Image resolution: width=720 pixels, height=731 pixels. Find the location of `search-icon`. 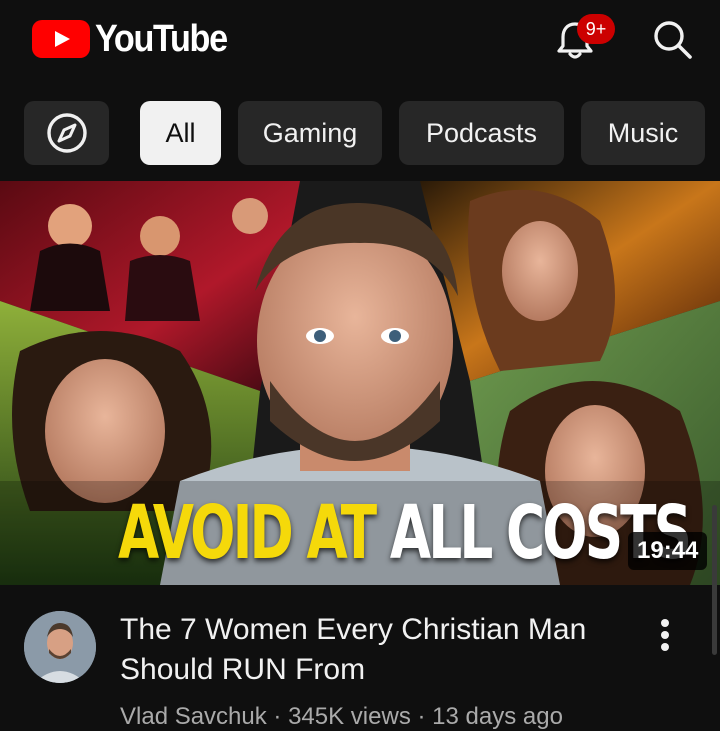

search-icon is located at coordinates (672, 39).